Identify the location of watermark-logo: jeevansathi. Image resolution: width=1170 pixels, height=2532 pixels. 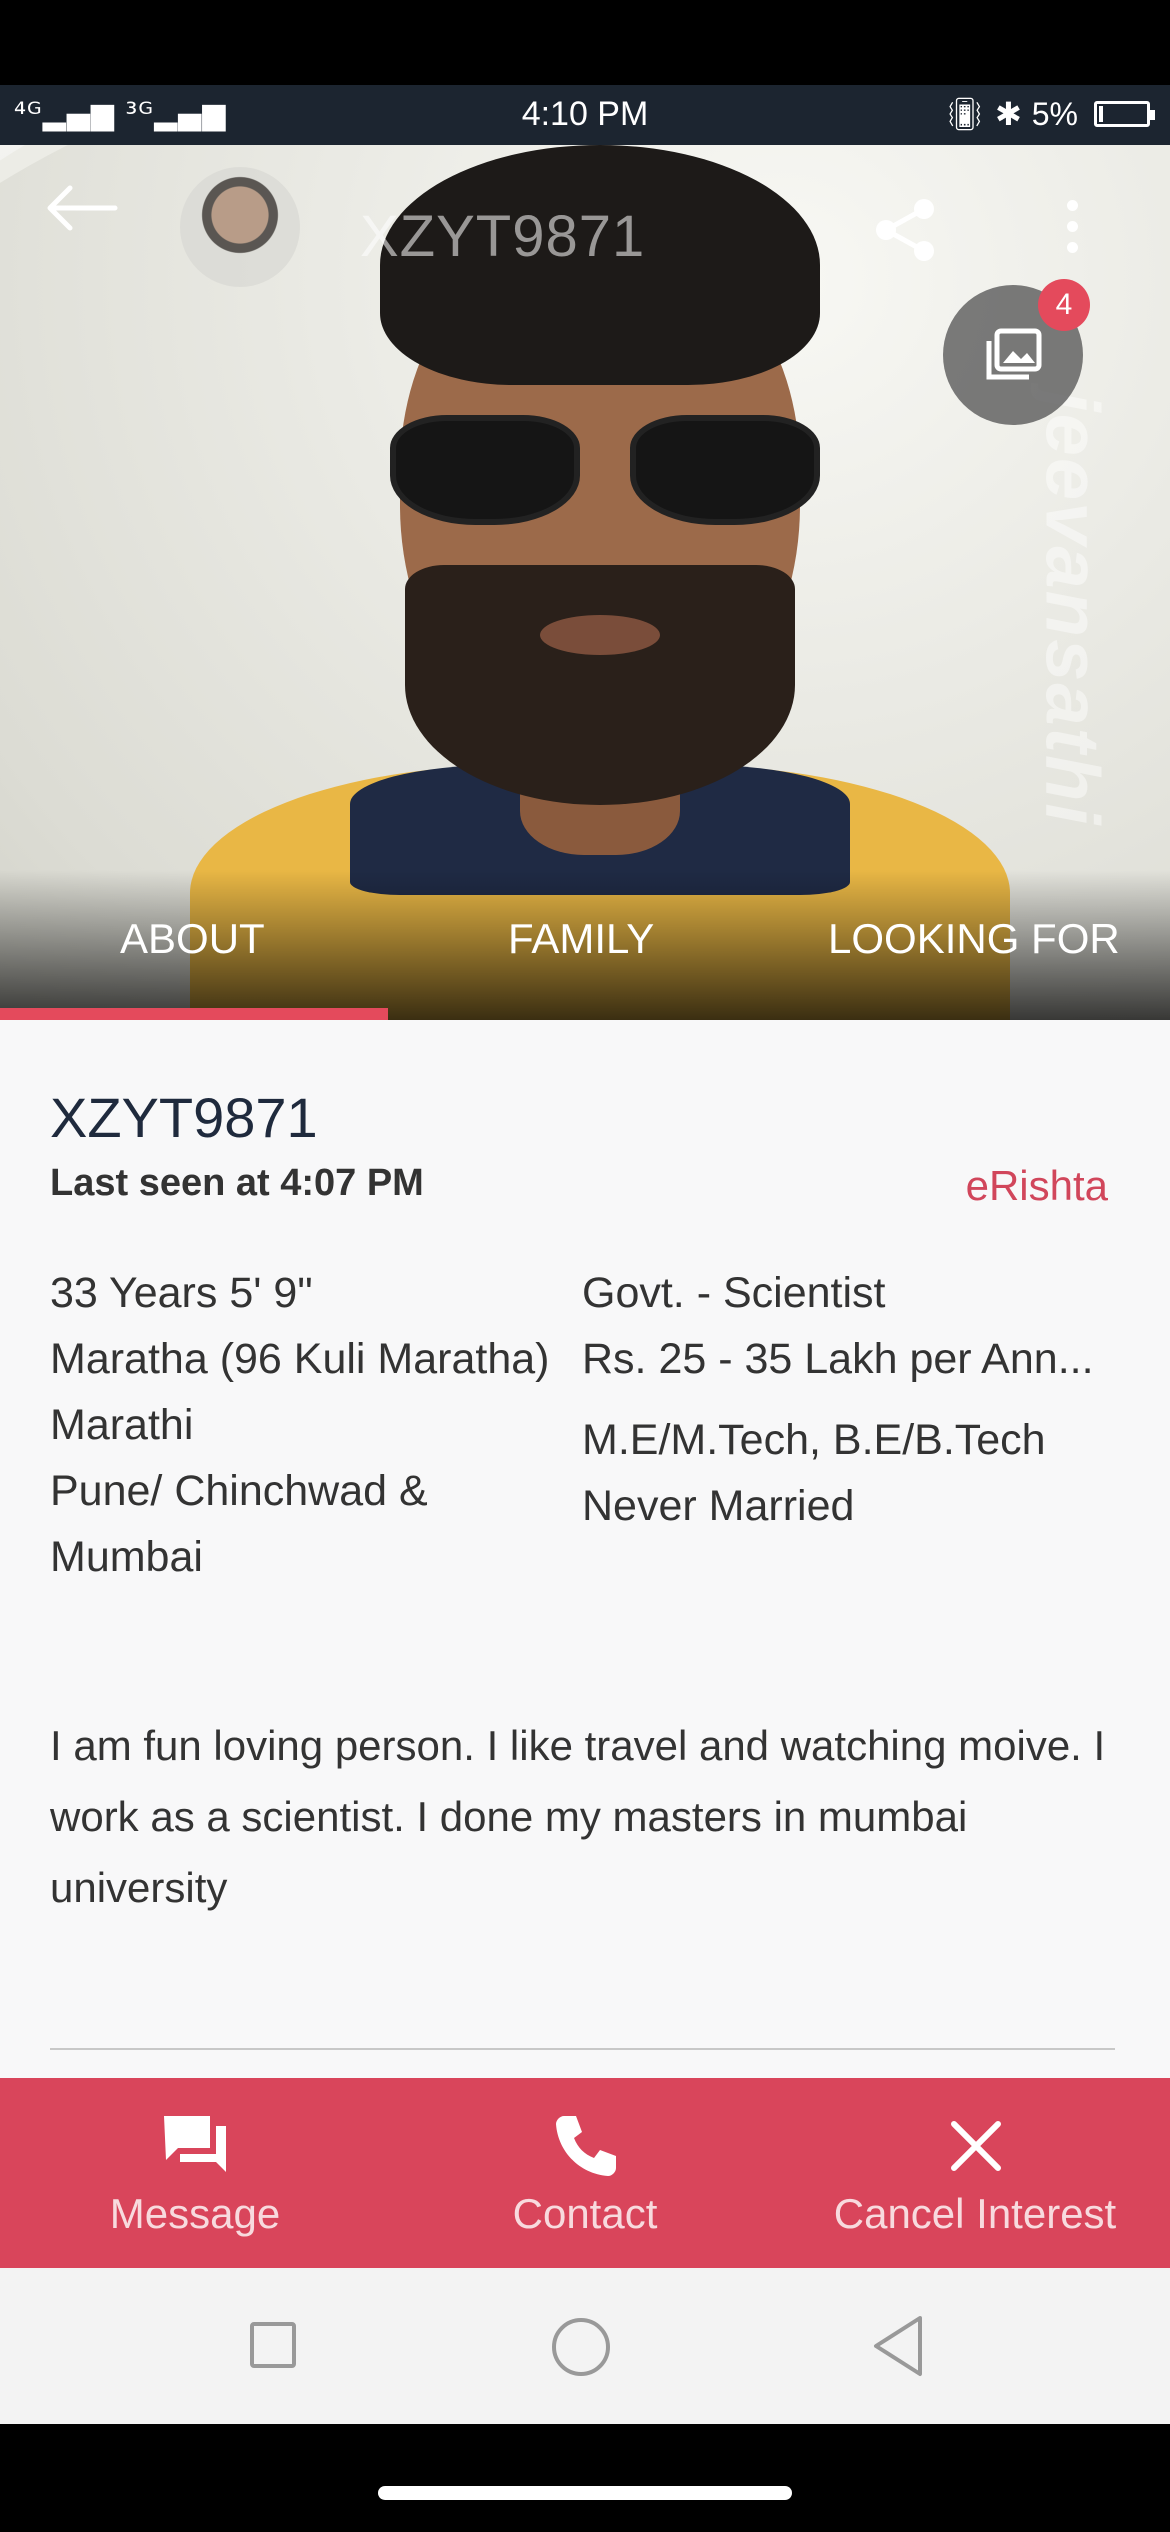
(1072, 608).